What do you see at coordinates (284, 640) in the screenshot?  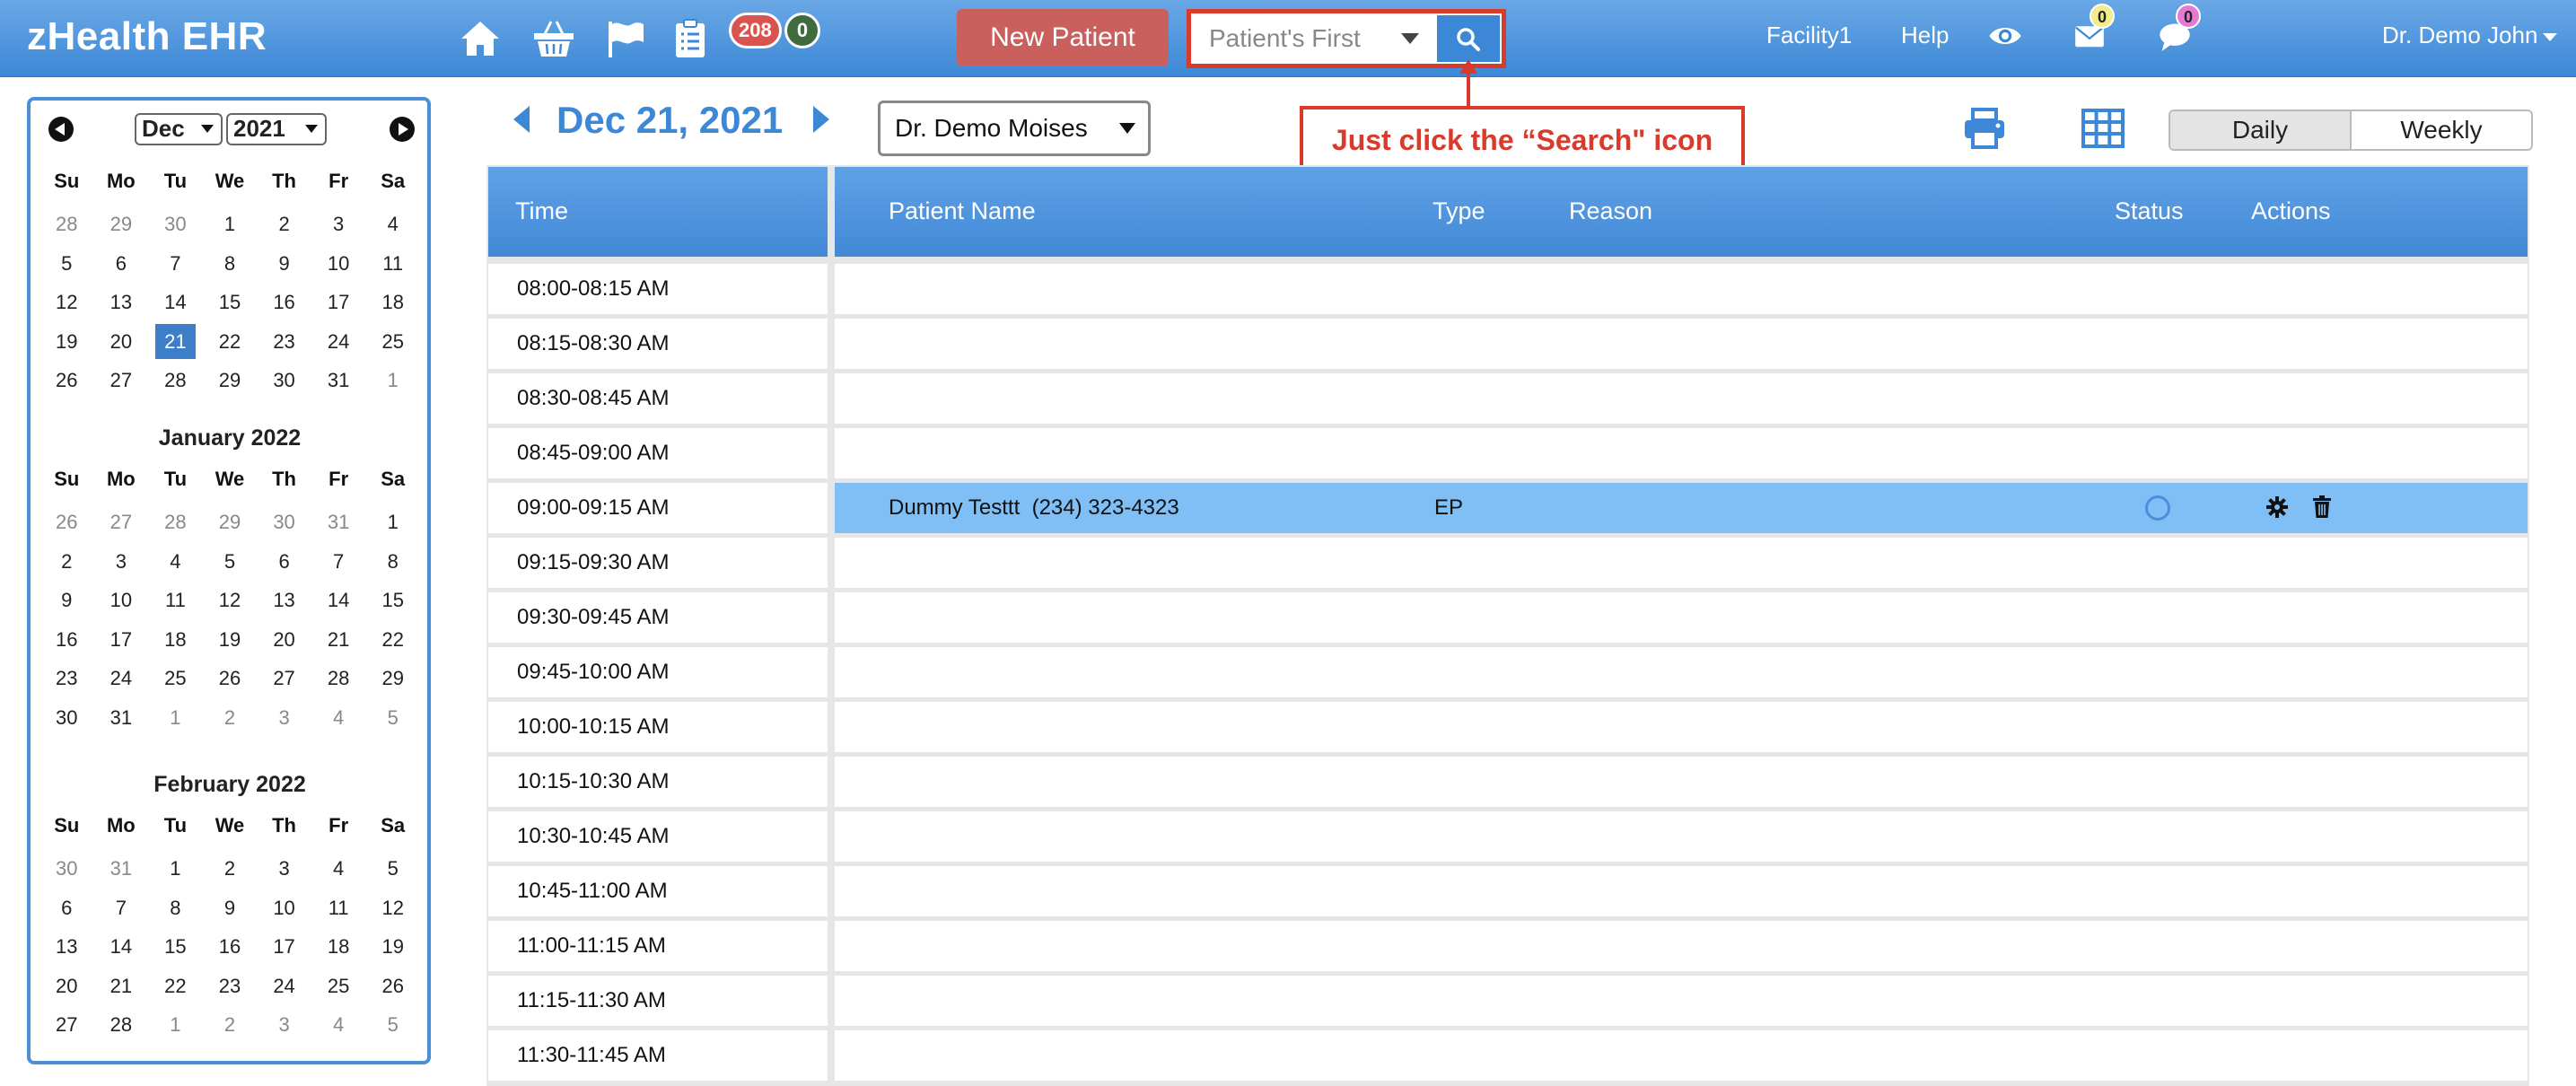 I see `calendar-day: 20` at bounding box center [284, 640].